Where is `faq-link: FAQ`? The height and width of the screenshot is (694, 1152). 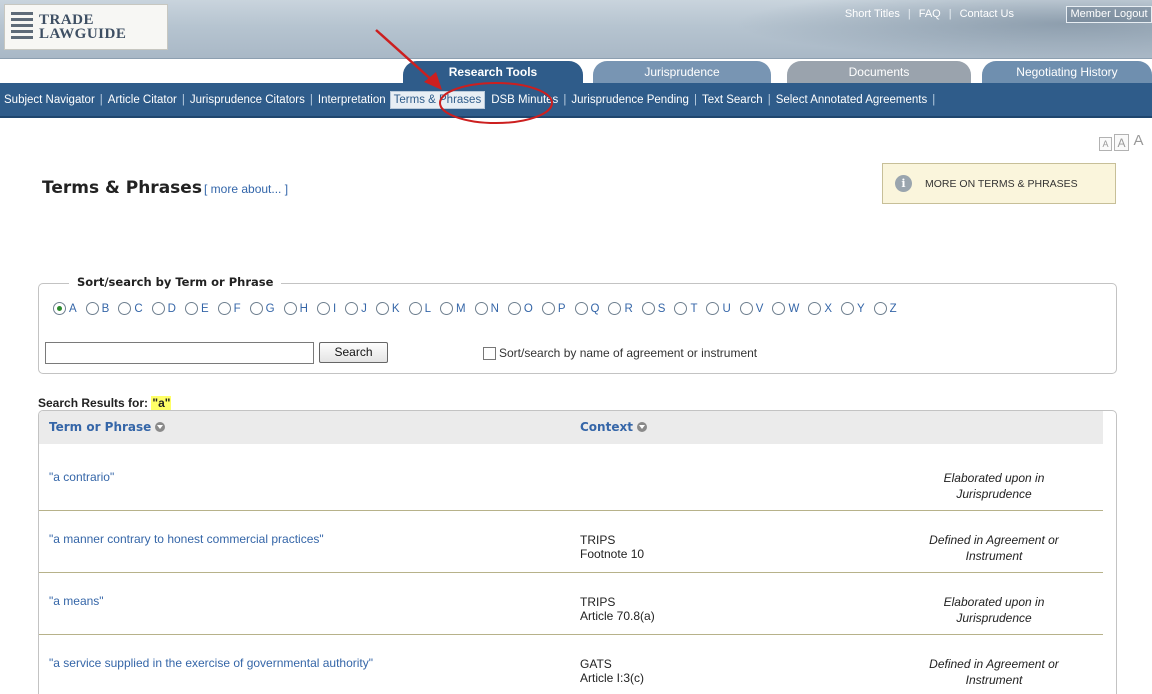 faq-link: FAQ is located at coordinates (930, 14).